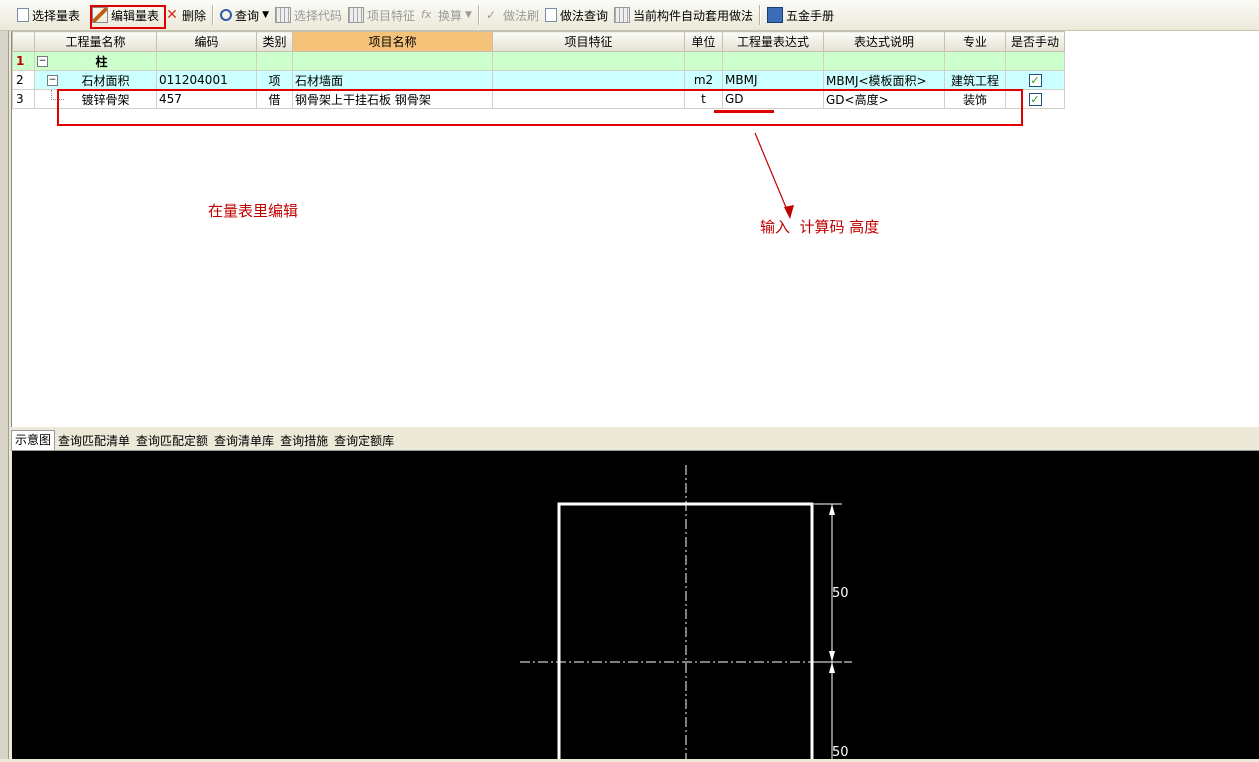 The image size is (1259, 762). I want to click on cell-unit, so click(703, 61).